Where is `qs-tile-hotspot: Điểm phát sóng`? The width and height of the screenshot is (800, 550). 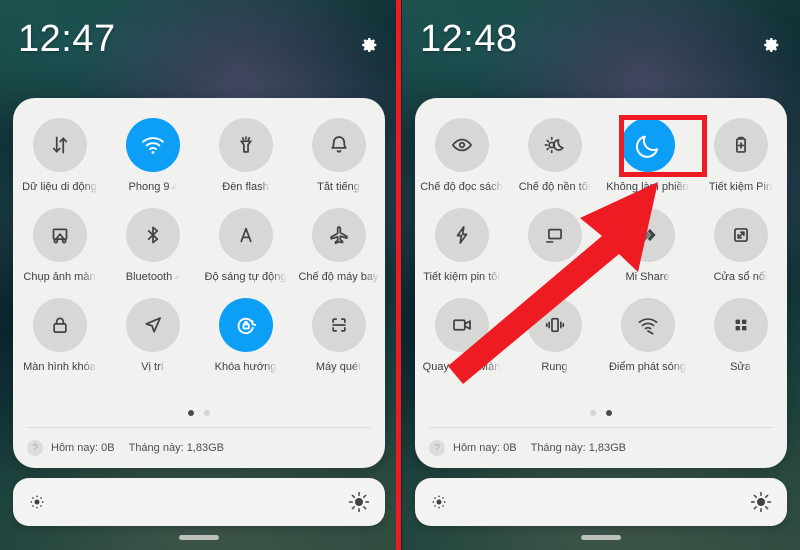 qs-tile-hotspot: Điểm phát sóng is located at coordinates (647, 332).